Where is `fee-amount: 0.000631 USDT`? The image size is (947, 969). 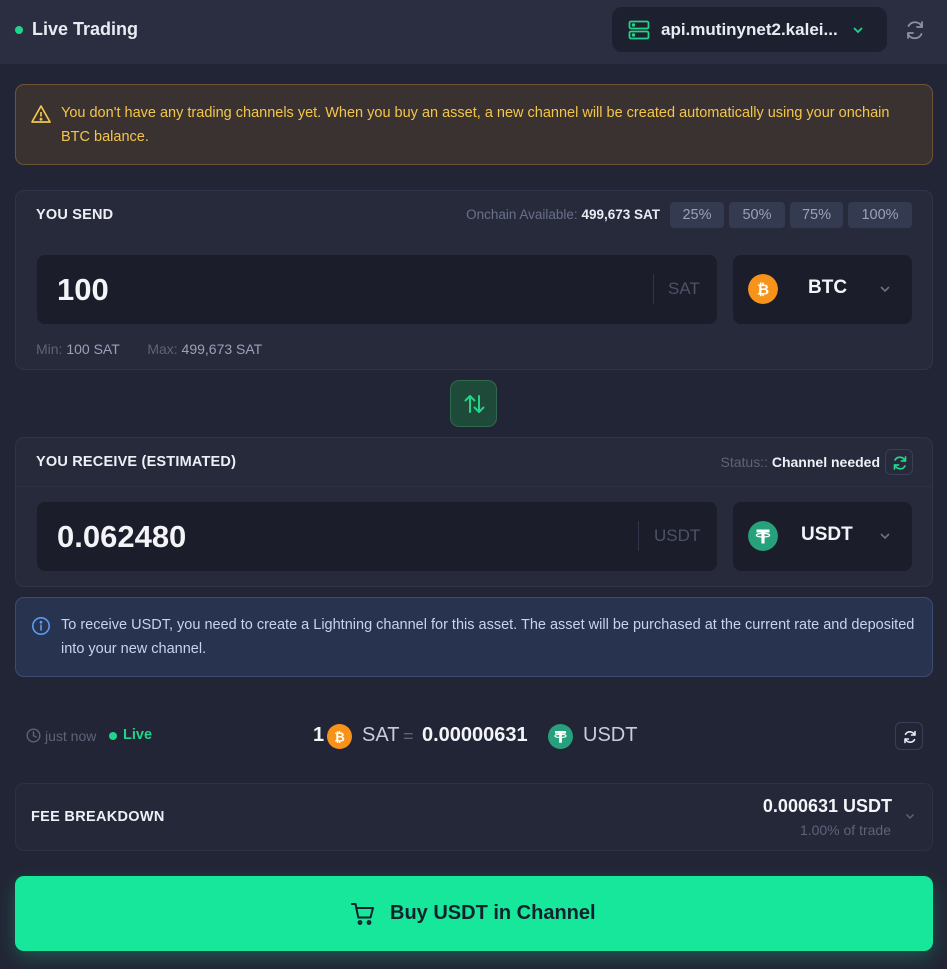
fee-amount: 0.000631 USDT is located at coordinates (827, 806).